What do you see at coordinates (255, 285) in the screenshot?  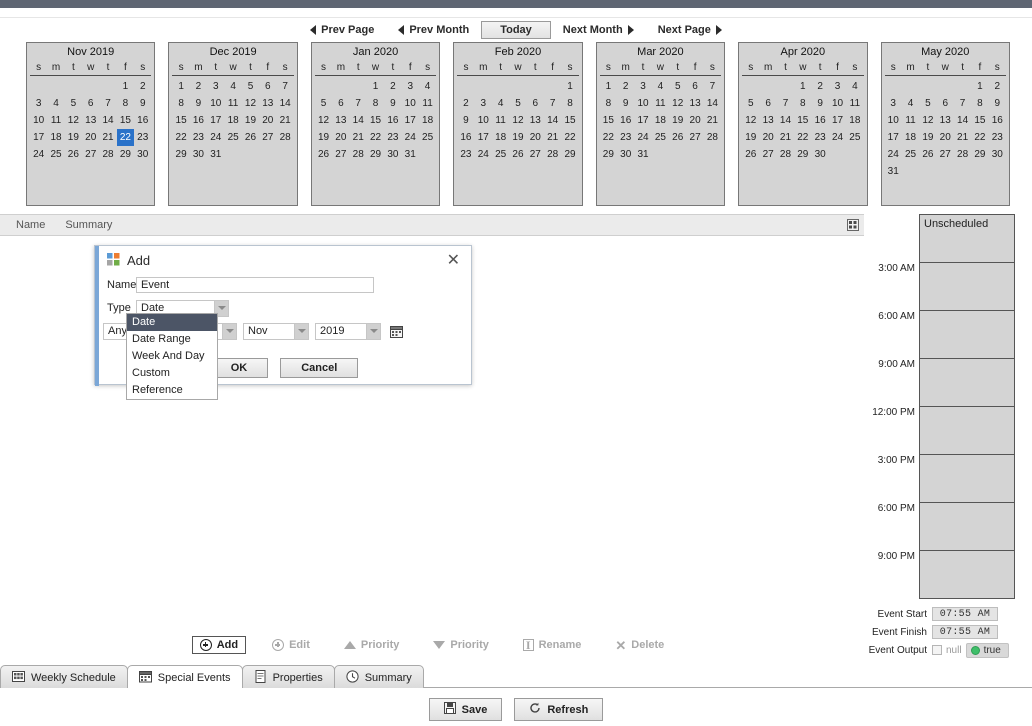 I see `name-input: Event` at bounding box center [255, 285].